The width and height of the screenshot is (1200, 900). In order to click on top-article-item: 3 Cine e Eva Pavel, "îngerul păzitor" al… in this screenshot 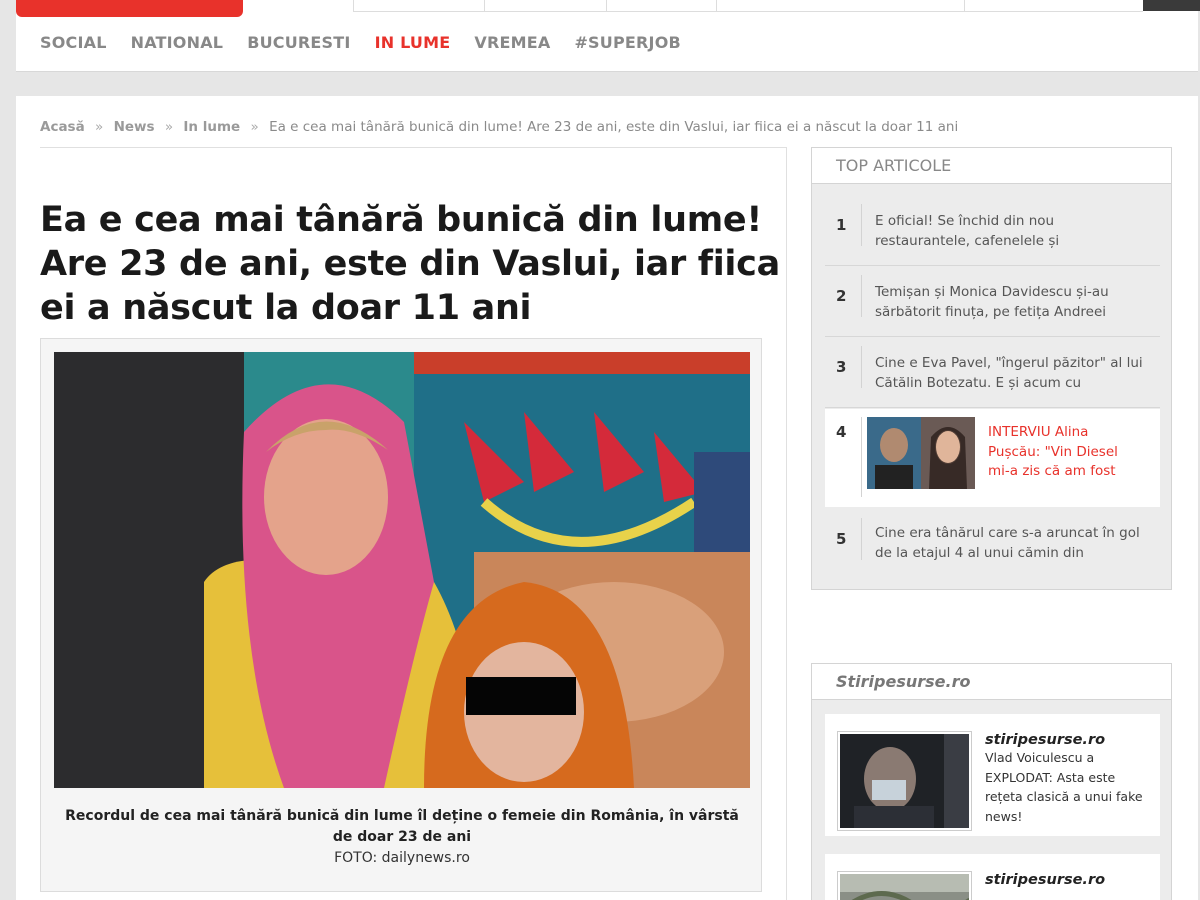, I will do `click(992, 373)`.